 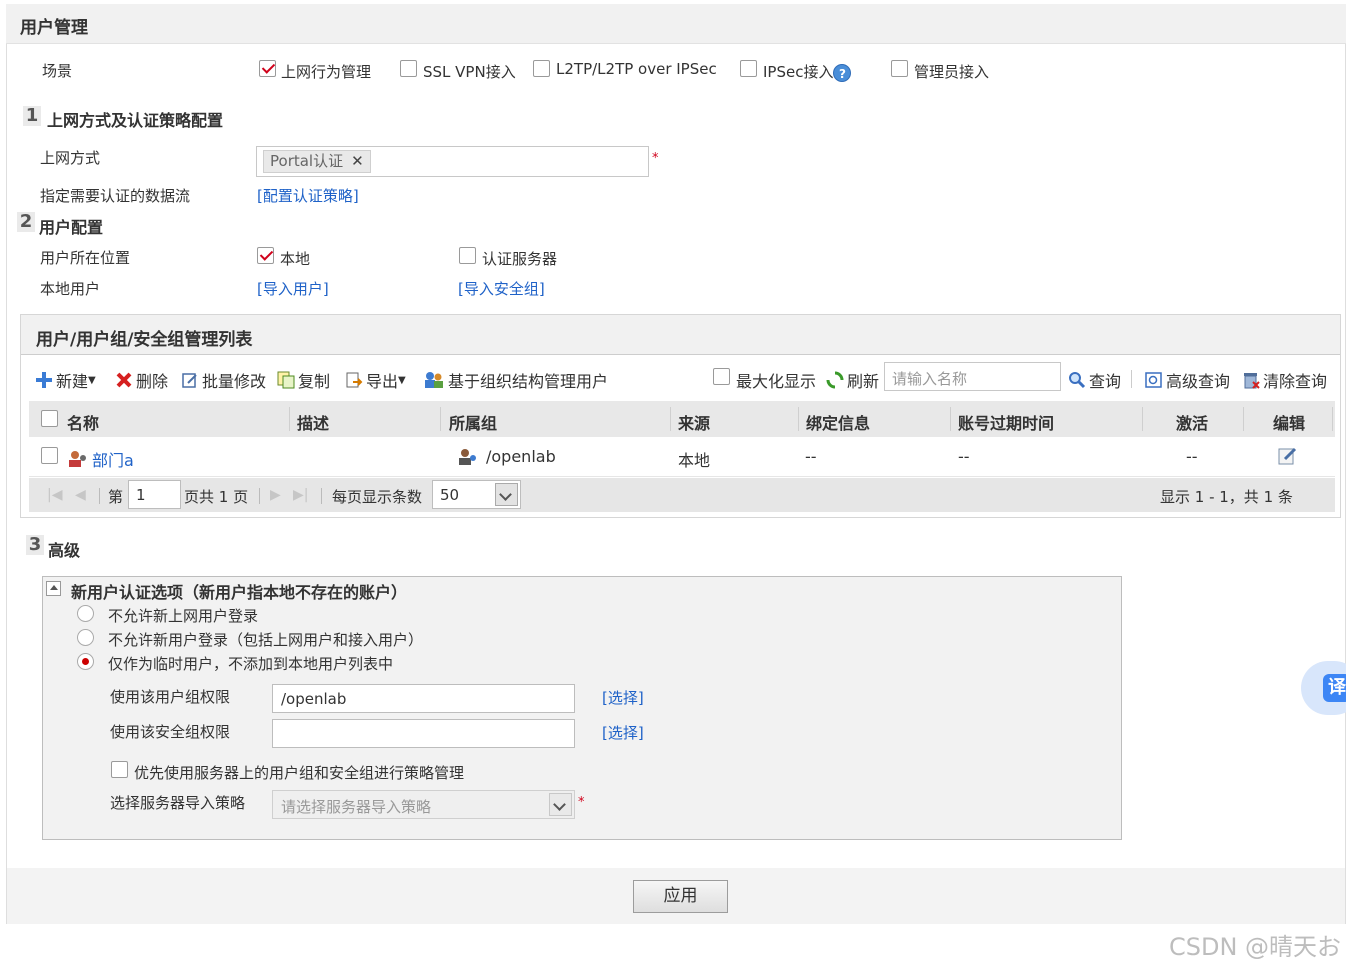 I want to click on panel-header: 用户/用户组/安全组管理列表, so click(x=680, y=335).